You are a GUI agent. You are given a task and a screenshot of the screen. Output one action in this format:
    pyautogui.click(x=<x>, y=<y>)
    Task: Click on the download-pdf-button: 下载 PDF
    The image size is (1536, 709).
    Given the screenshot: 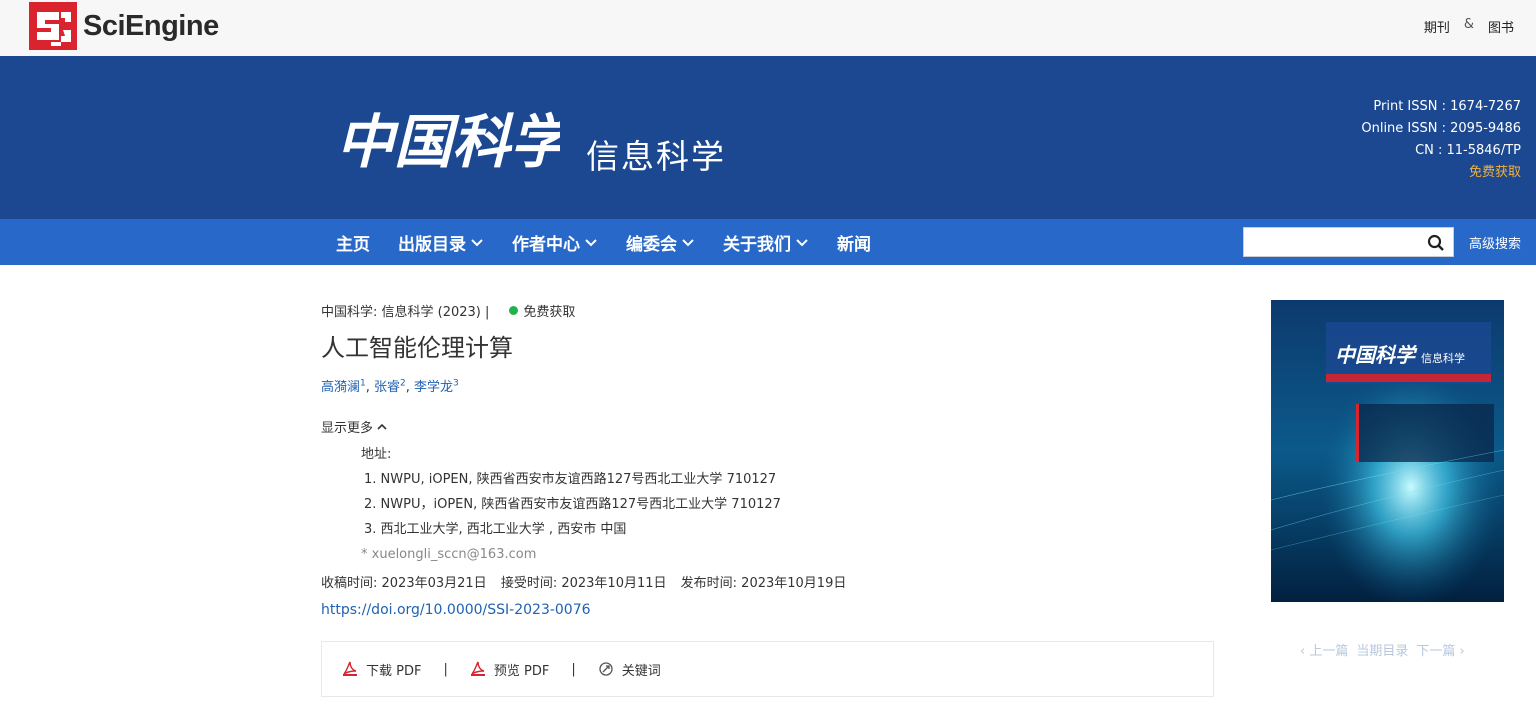 What is the action you would take?
    pyautogui.click(x=381, y=669)
    